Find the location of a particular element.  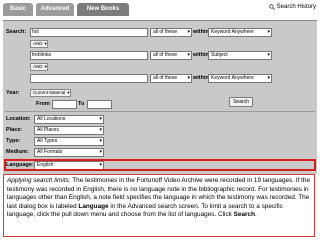

search-term-input-1: hol is located at coordinates (89, 32).